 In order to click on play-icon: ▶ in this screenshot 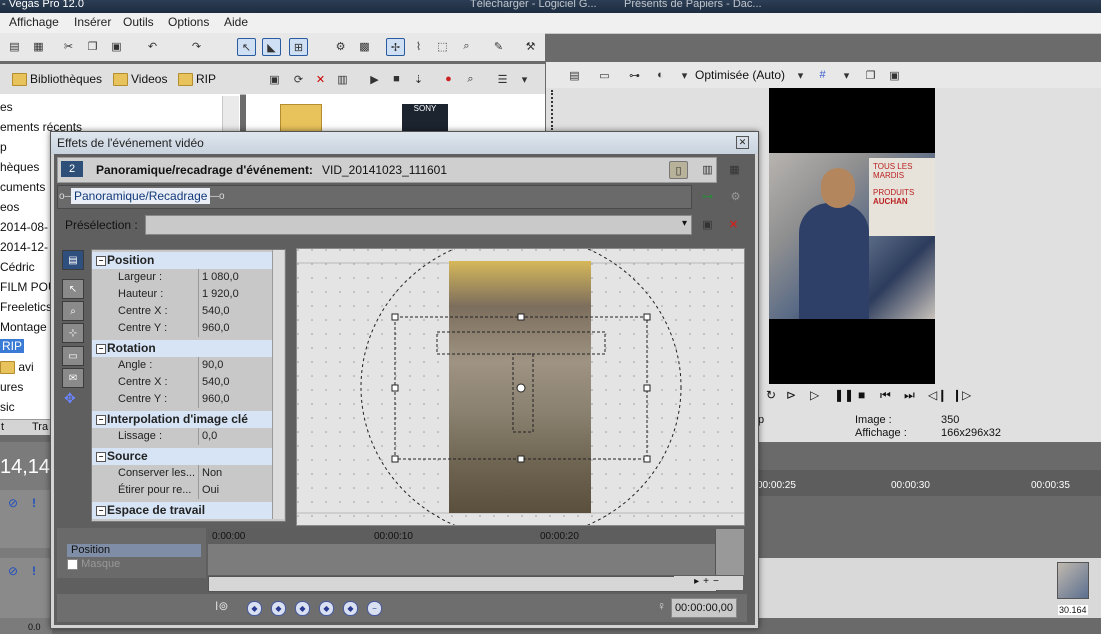, I will do `click(374, 79)`.